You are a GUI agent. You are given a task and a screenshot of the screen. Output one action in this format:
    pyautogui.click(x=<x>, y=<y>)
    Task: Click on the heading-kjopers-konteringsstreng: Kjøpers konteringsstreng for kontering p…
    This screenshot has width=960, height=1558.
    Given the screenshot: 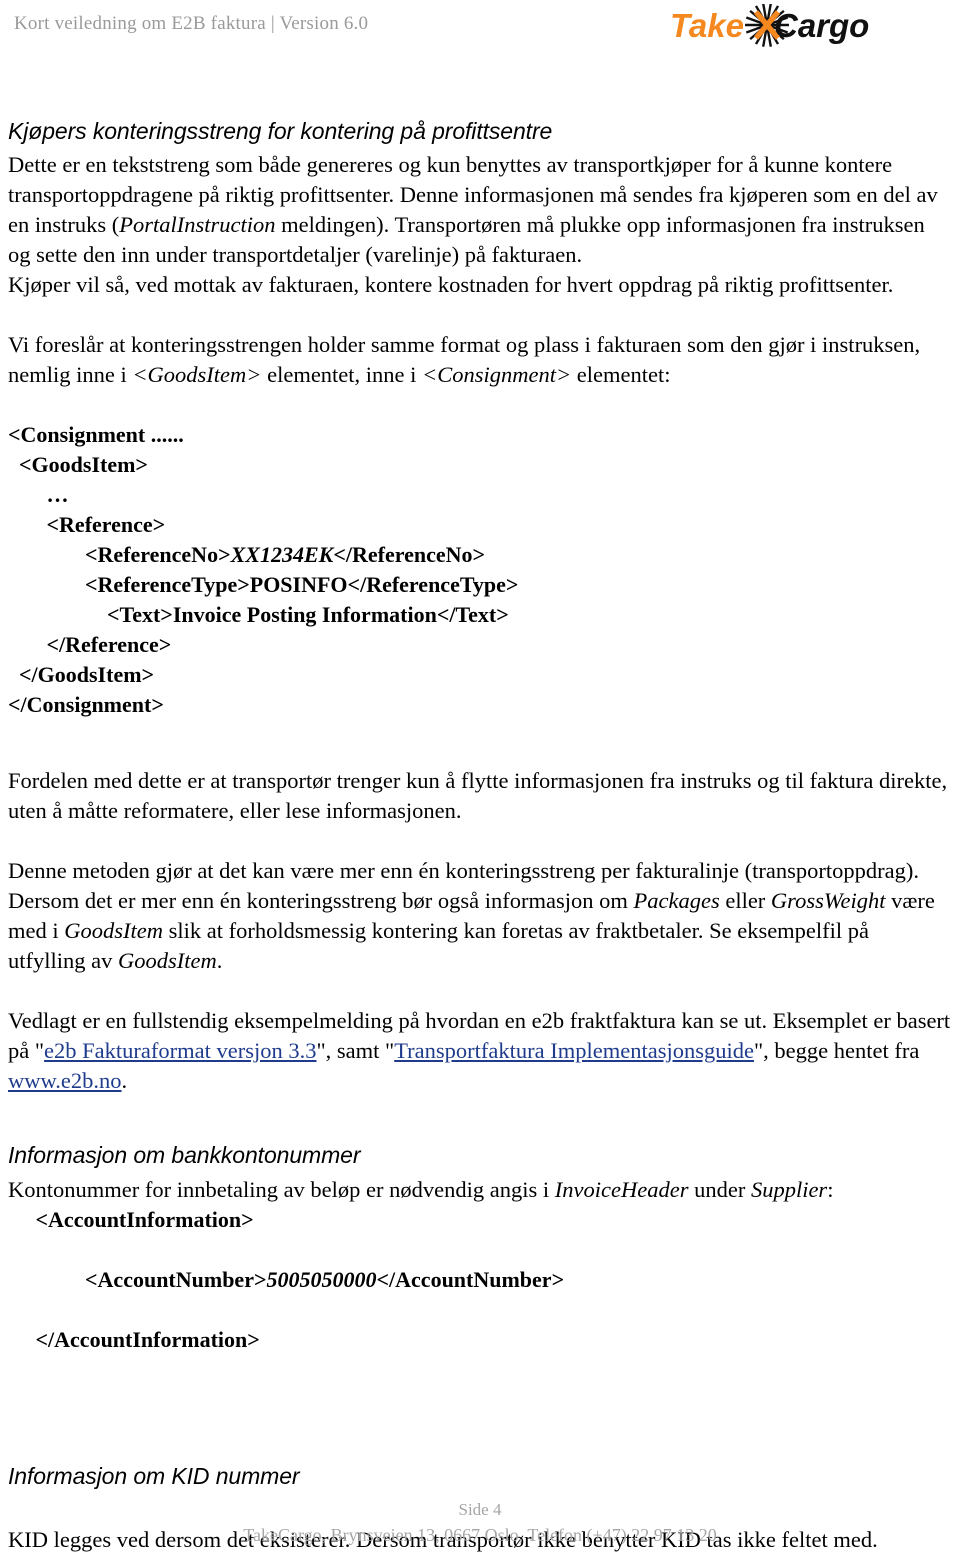 What is the action you would take?
    pyautogui.click(x=280, y=131)
    